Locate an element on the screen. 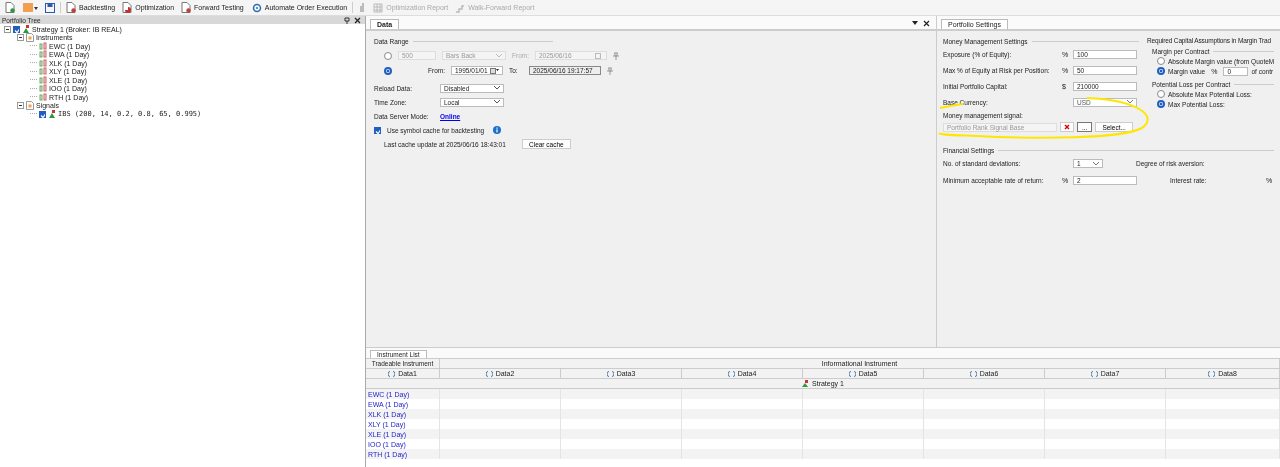 This screenshot has width=1280, height=467. clear-button is located at coordinates (1067, 127).